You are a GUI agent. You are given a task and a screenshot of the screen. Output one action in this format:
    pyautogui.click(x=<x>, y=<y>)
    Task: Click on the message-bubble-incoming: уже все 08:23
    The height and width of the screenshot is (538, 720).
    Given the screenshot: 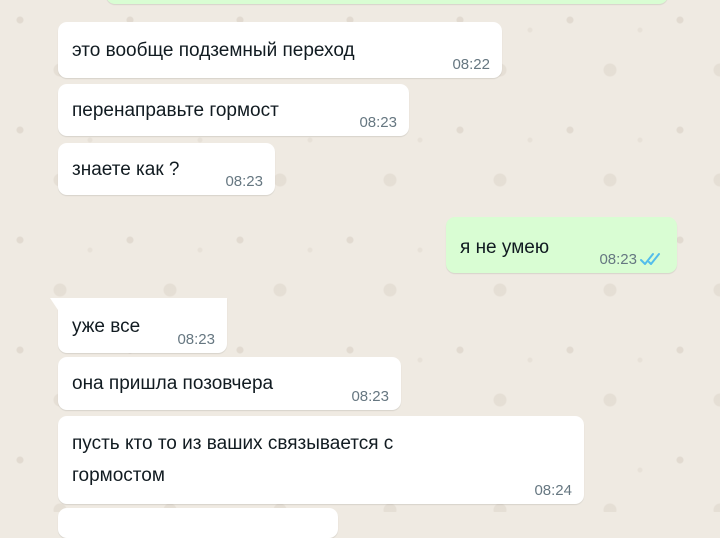 What is the action you would take?
    pyautogui.click(x=138, y=325)
    